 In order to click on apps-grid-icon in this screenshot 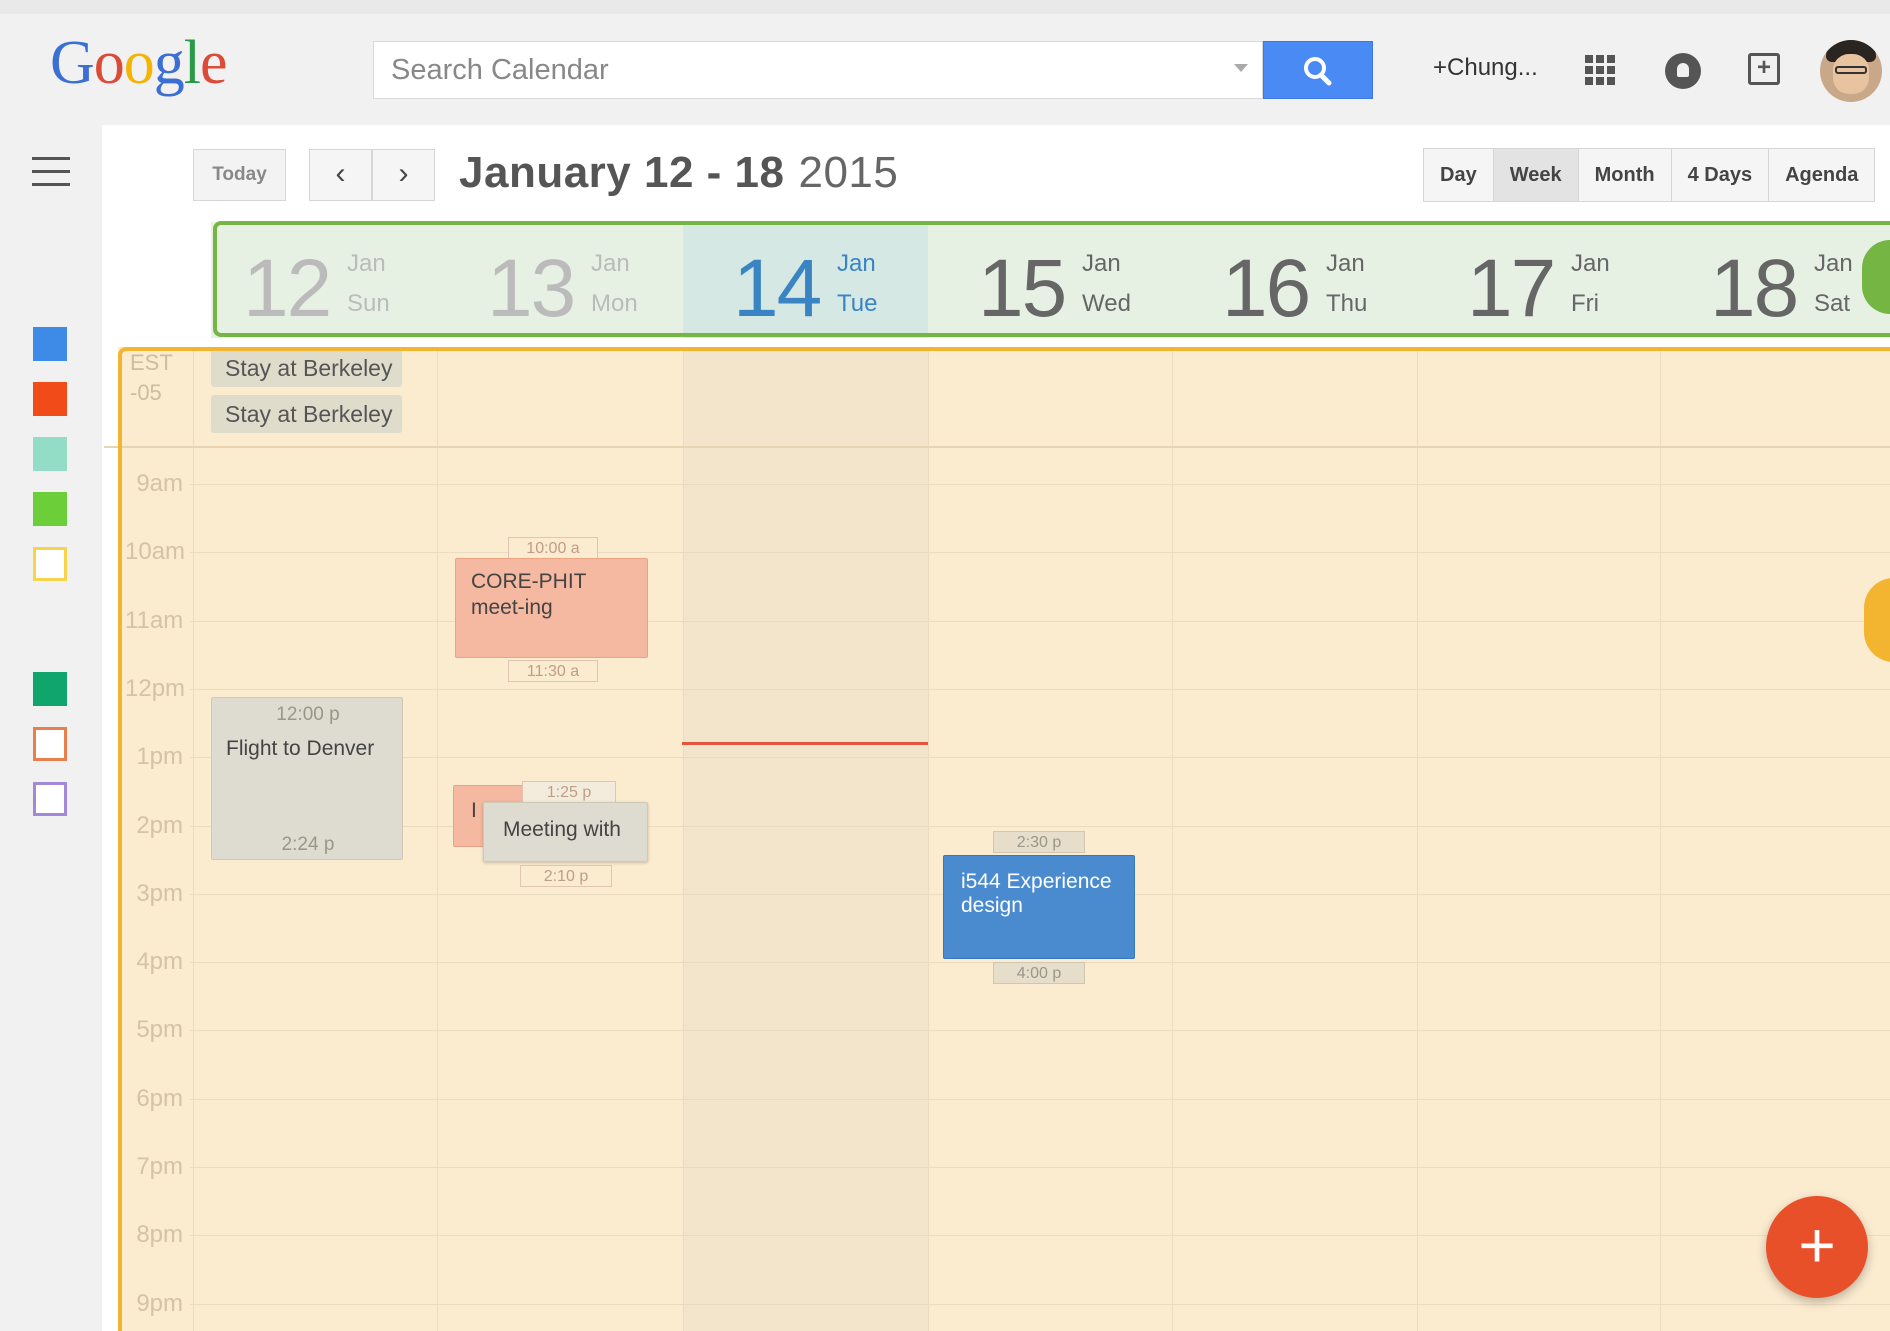, I will do `click(1600, 70)`.